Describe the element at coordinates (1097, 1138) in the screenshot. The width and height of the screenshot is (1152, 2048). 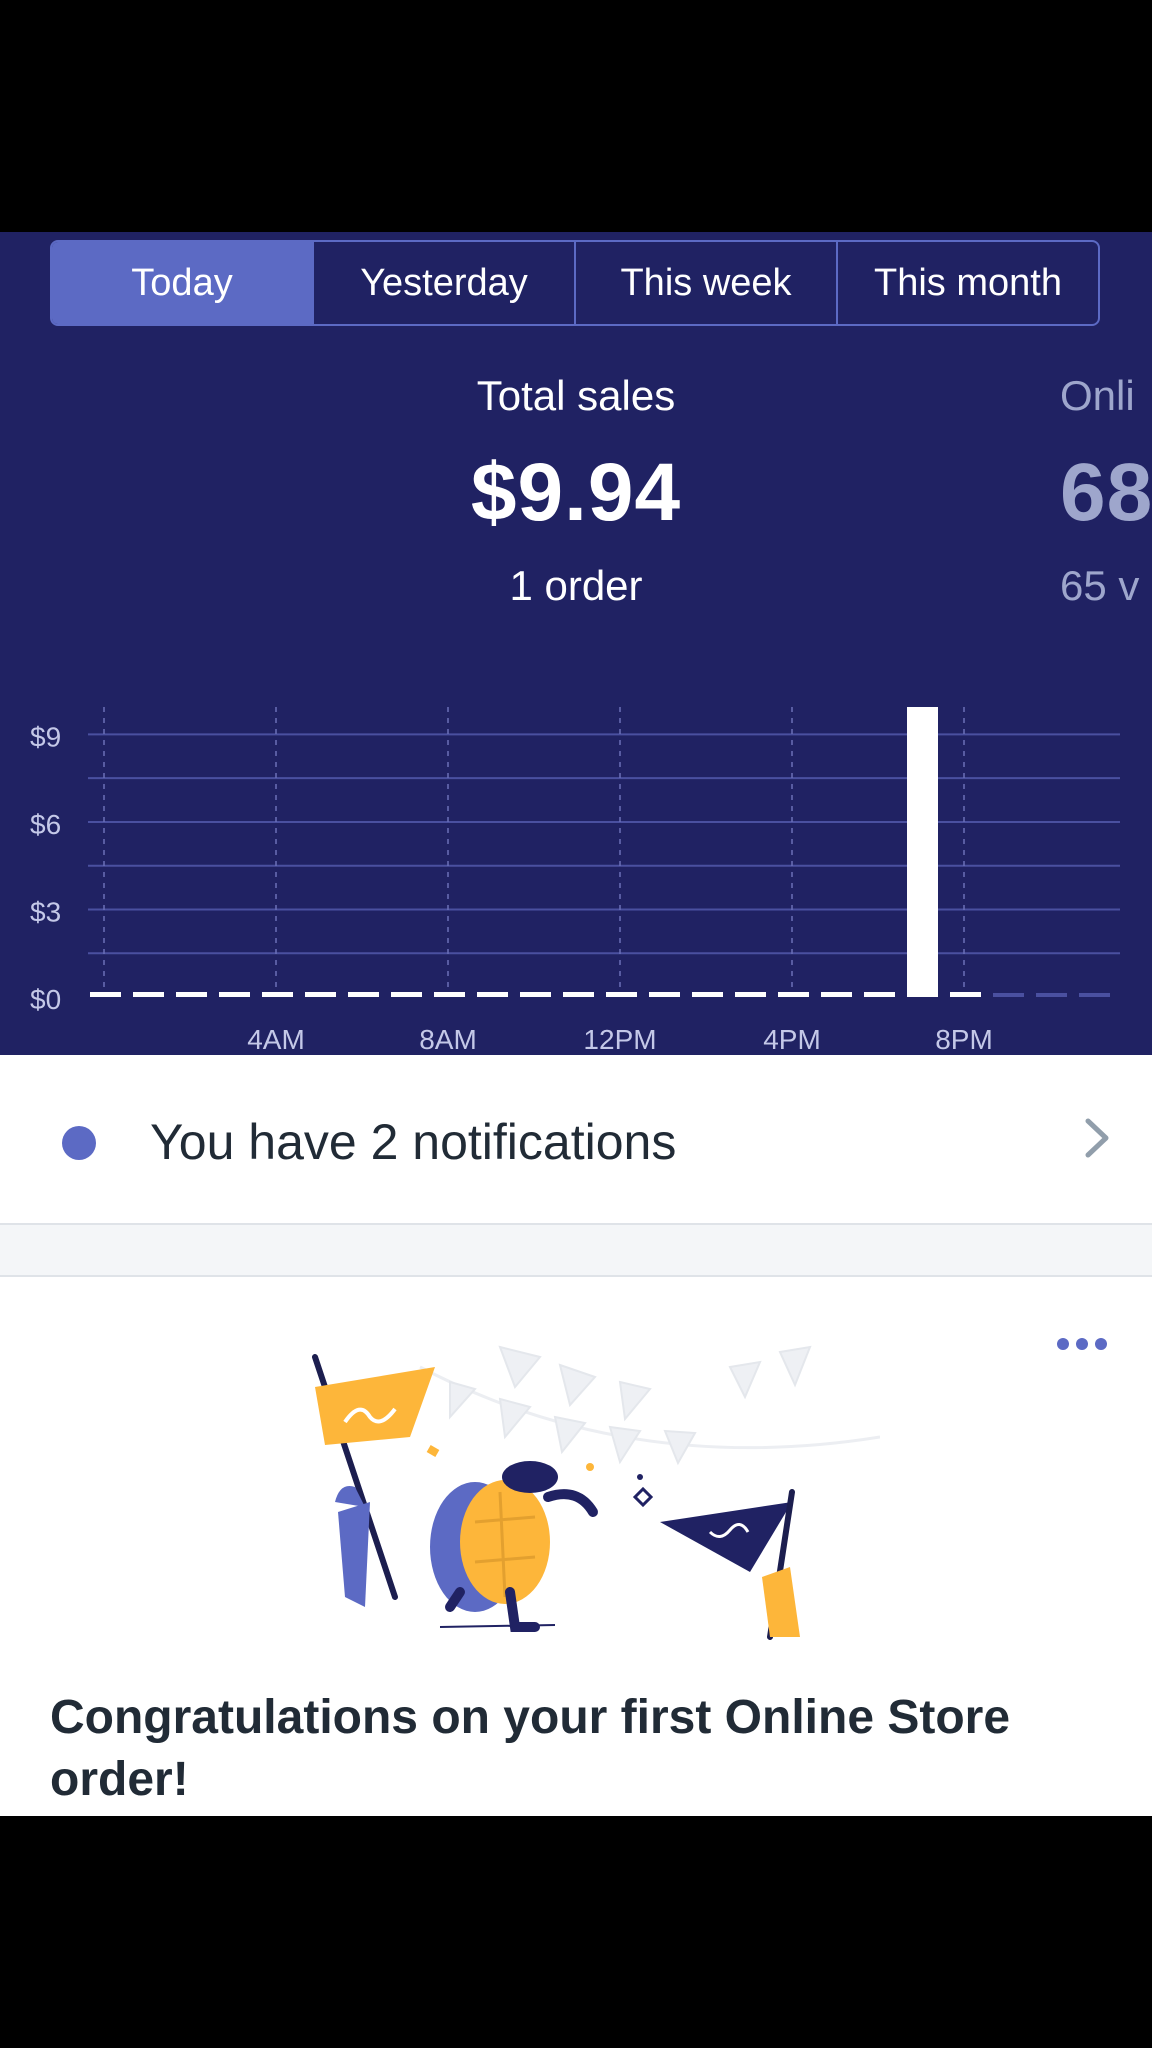
I see `chevron-right-icon` at that location.